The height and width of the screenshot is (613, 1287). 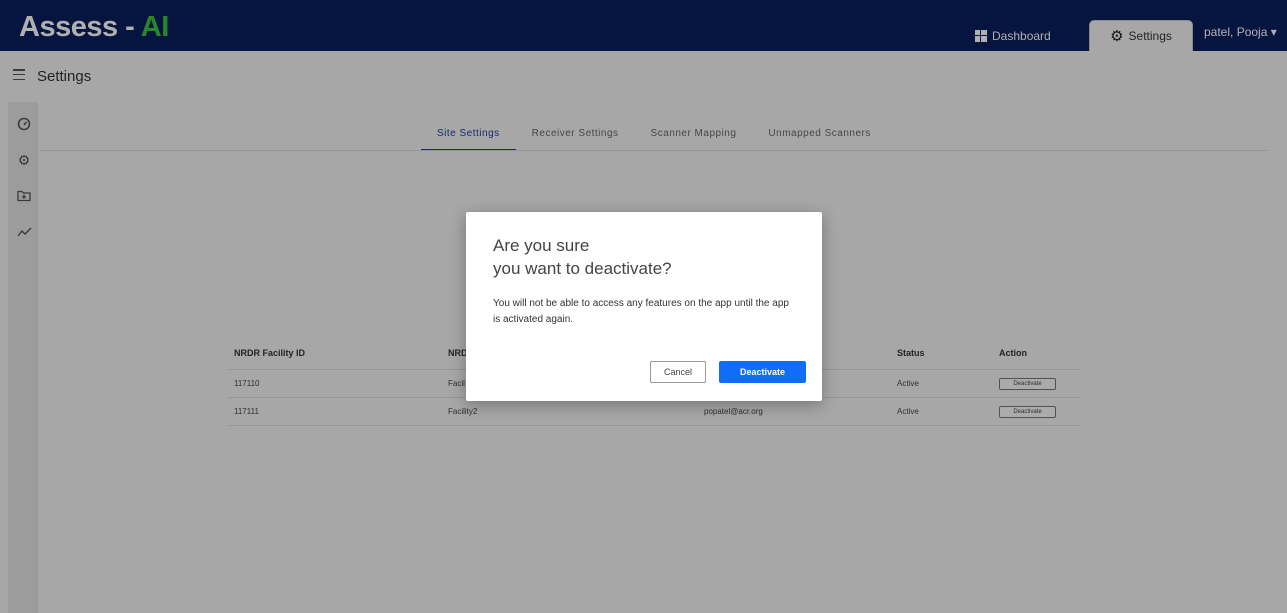 What do you see at coordinates (678, 372) in the screenshot?
I see `cancel-button: Cancel` at bounding box center [678, 372].